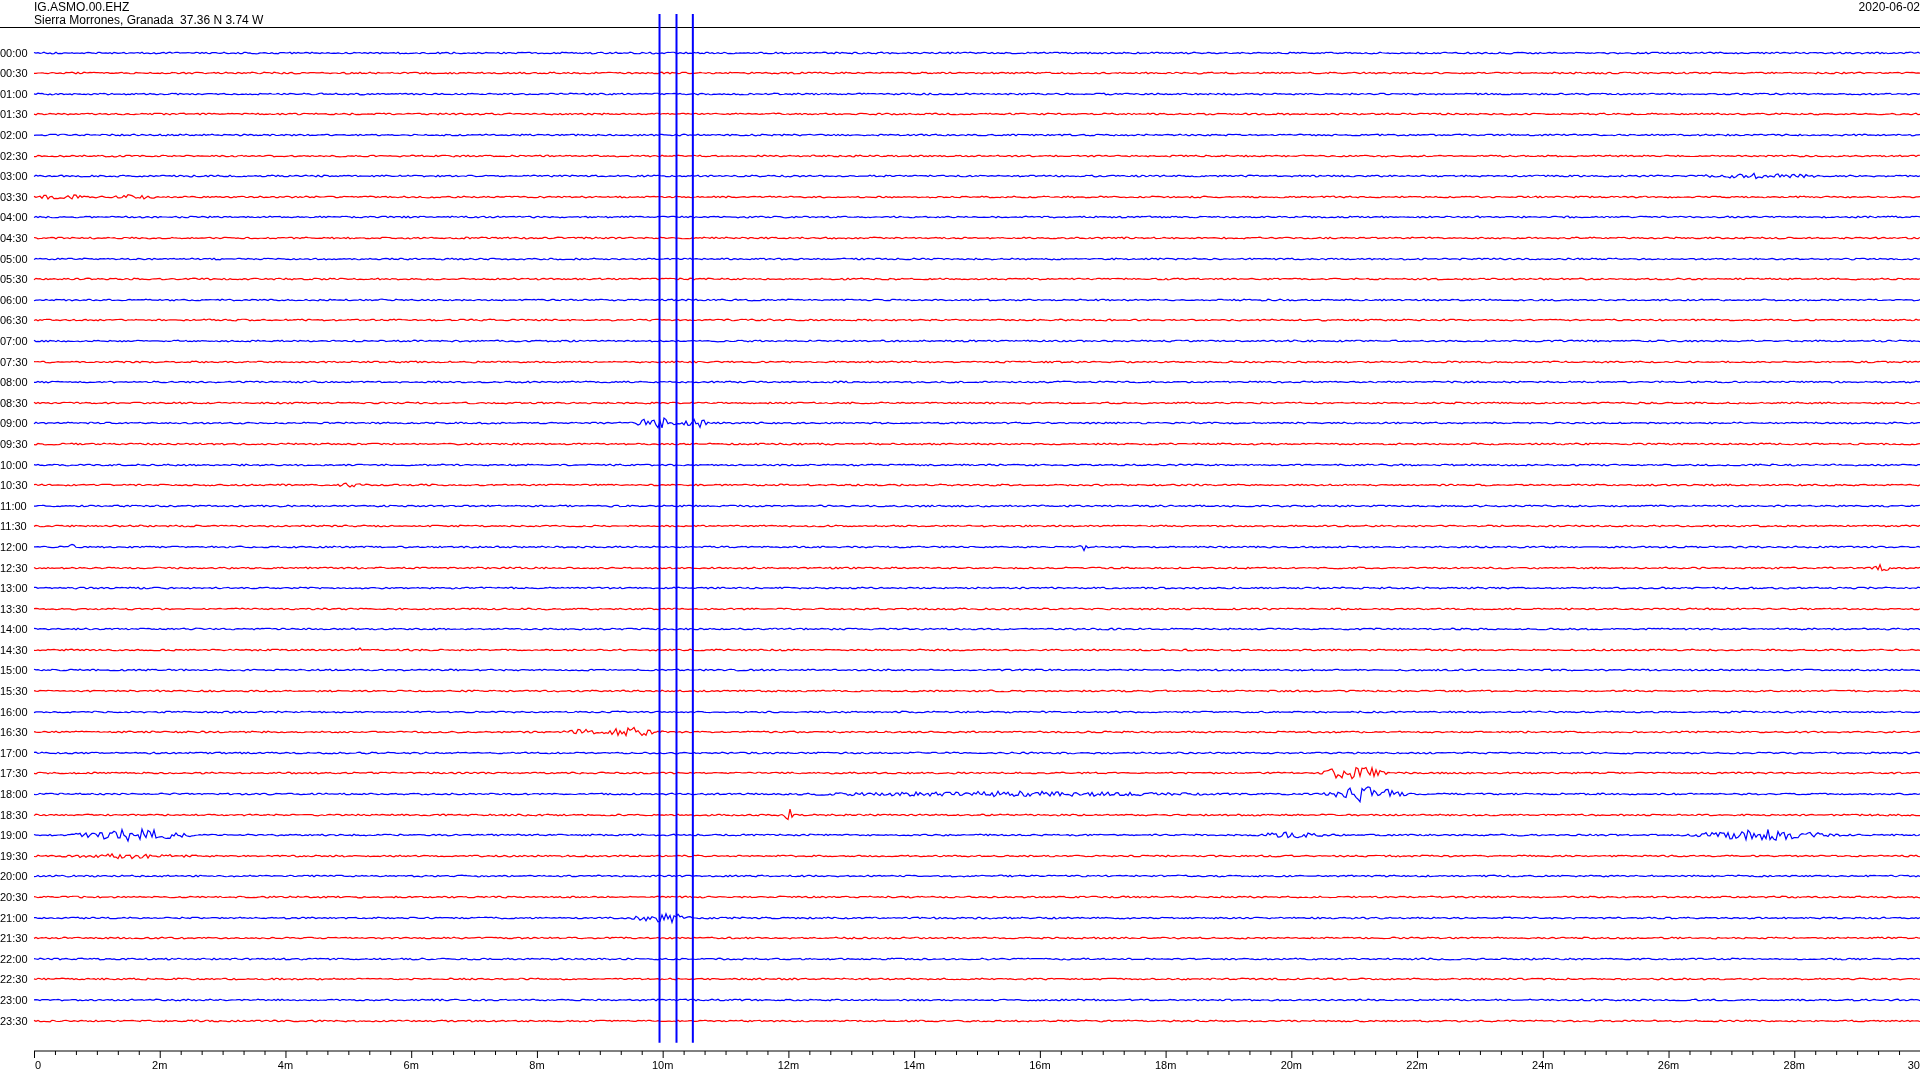 This screenshot has width=1920, height=1080. I want to click on axis-tick-label: 6m, so click(411, 1065).